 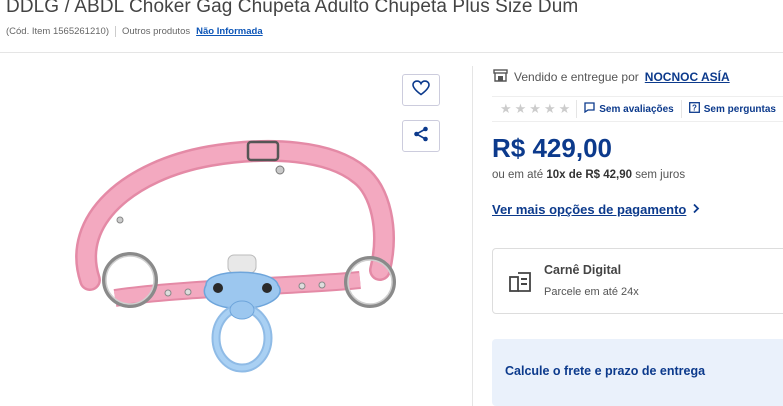 What do you see at coordinates (229, 31) in the screenshot?
I see `others-link: Não Informada` at bounding box center [229, 31].